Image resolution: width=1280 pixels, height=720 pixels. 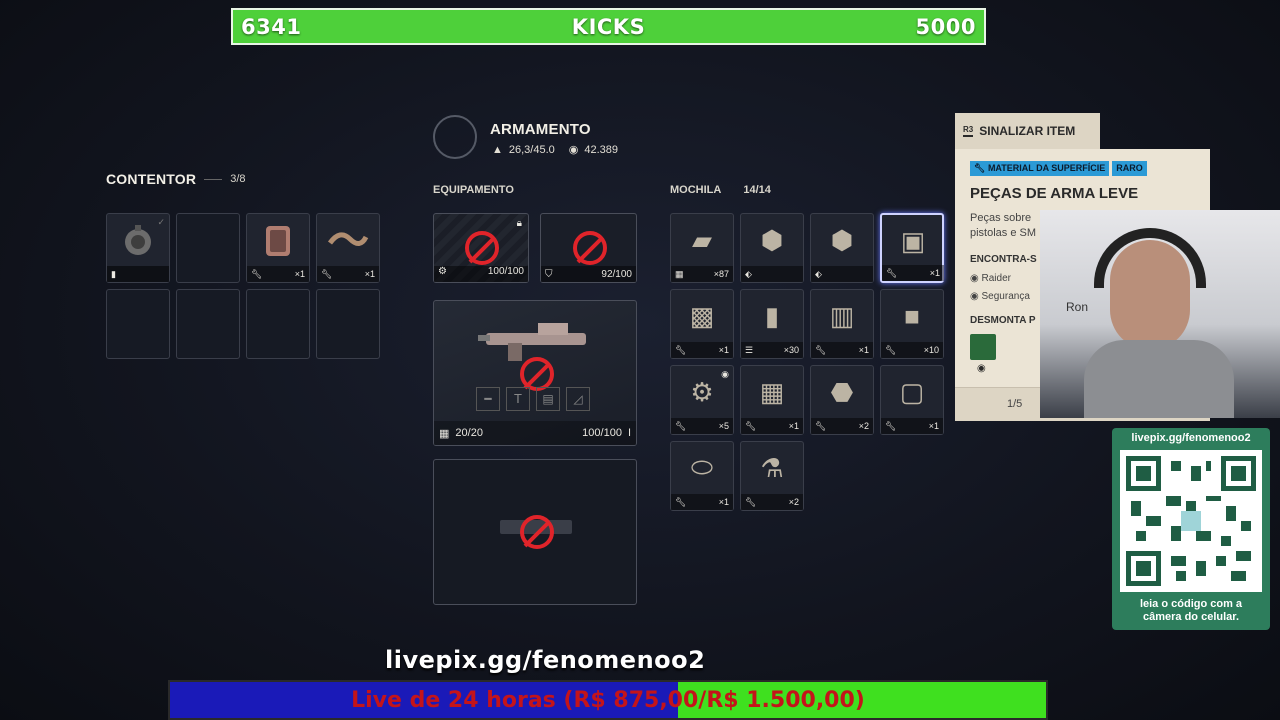 I want to click on backpack-slot-14: ⚗ 🔧︎ ×2, so click(x=772, y=476).